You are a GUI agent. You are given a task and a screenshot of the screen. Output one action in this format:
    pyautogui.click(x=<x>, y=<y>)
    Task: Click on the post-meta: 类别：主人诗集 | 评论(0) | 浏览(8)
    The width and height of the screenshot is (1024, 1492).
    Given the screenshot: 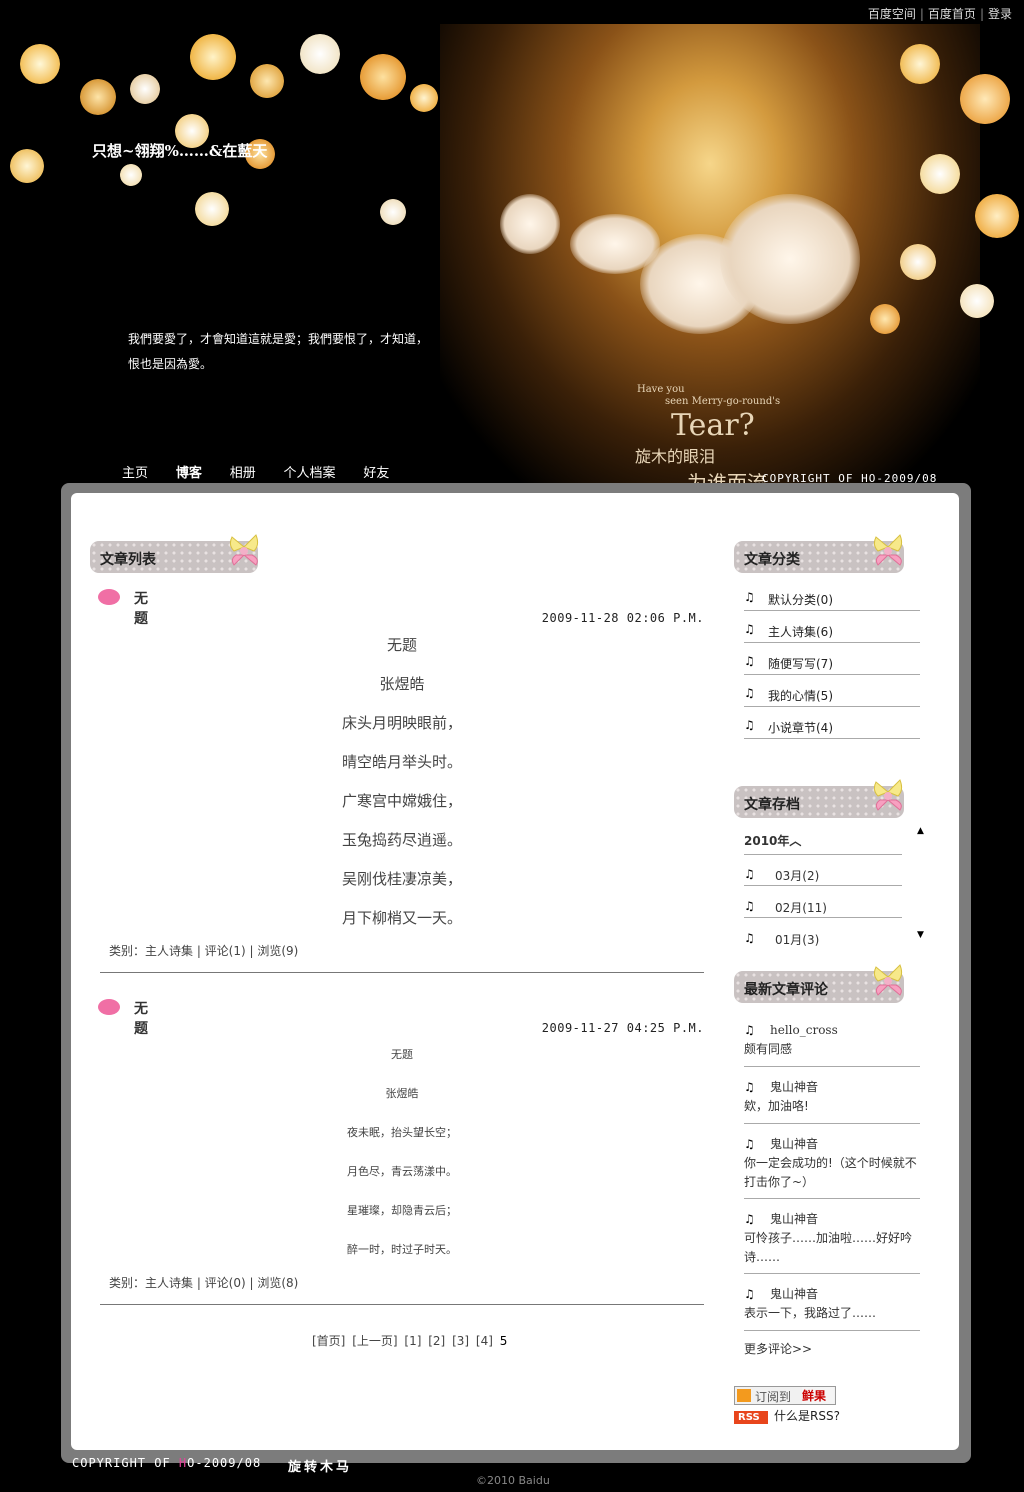 What is the action you would take?
    pyautogui.click(x=203, y=1282)
    